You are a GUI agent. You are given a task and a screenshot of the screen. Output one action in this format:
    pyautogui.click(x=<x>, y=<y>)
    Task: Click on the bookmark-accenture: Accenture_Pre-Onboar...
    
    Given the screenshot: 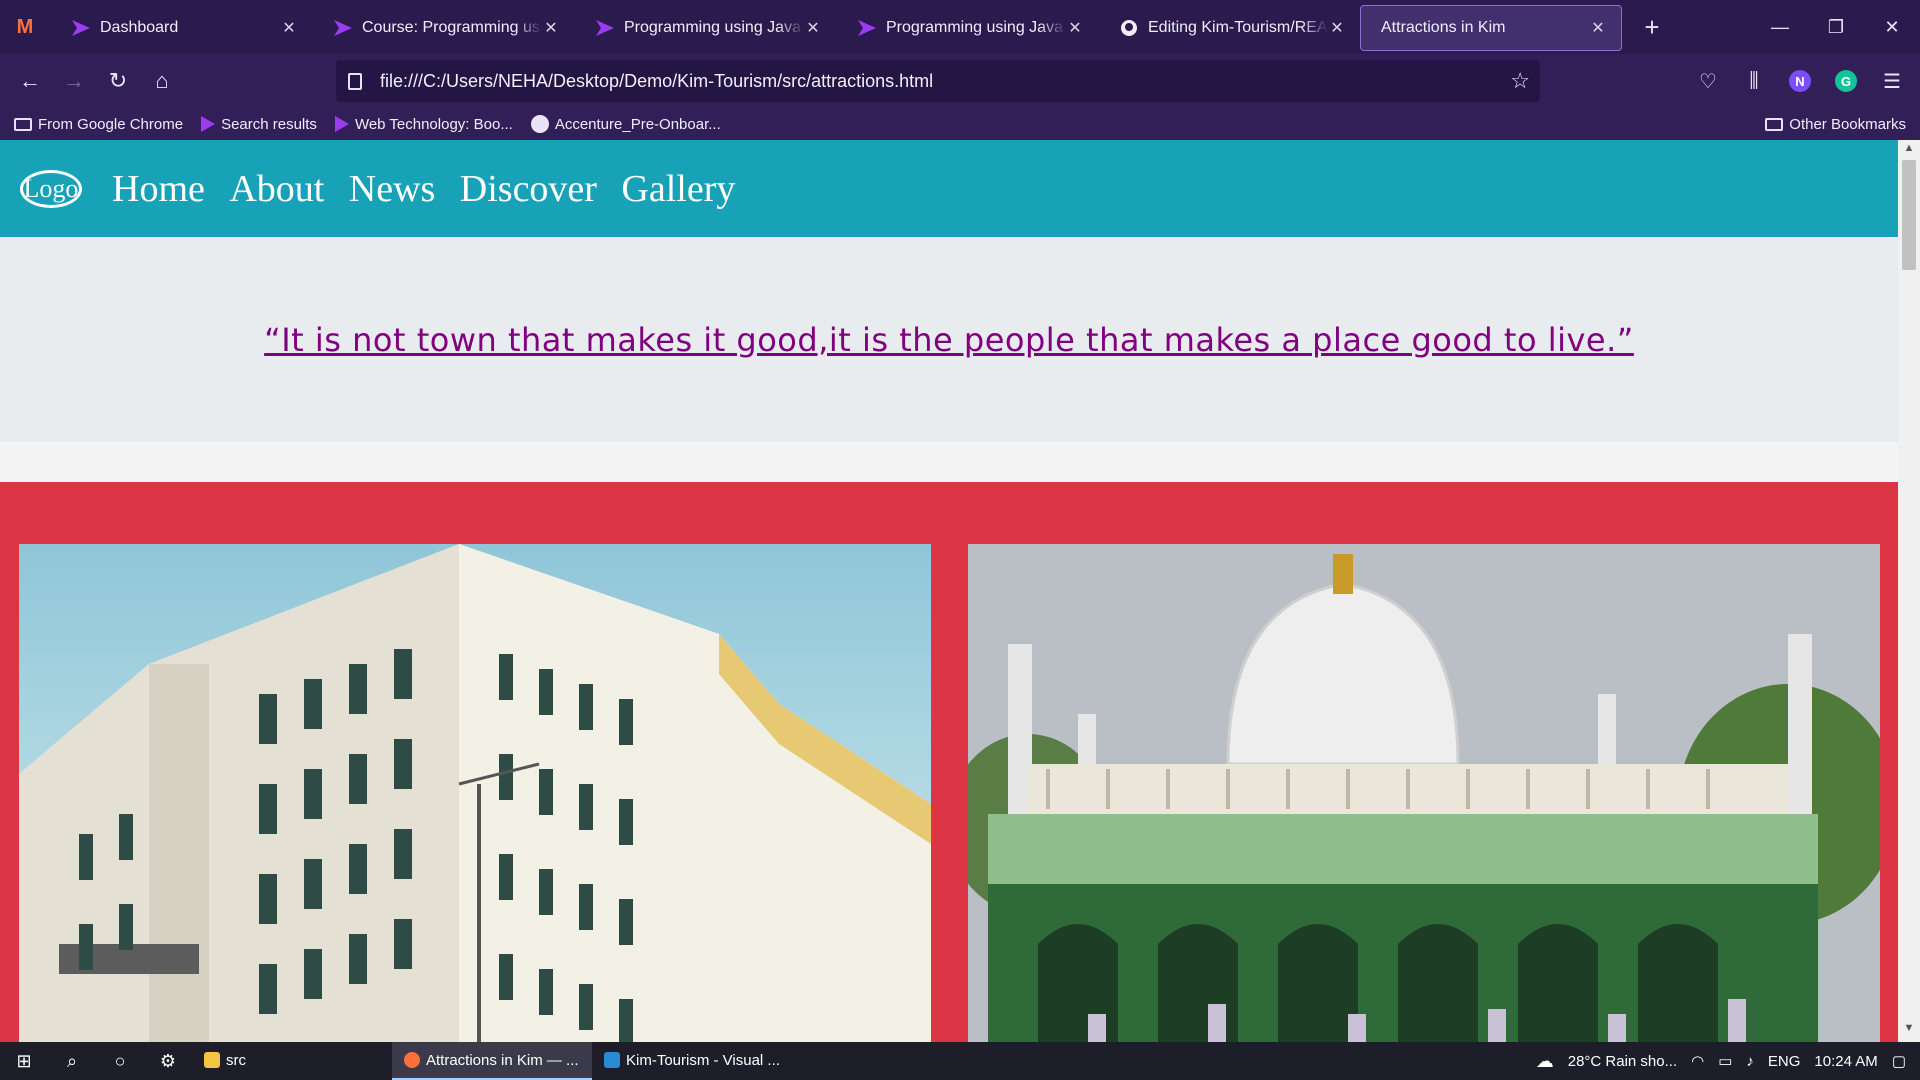 What is the action you would take?
    pyautogui.click(x=625, y=124)
    